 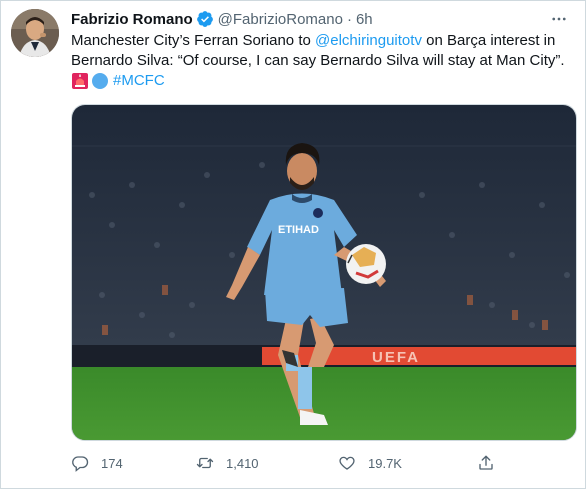 I want to click on tweet-text-line-3: #MCFC, so click(x=326, y=81).